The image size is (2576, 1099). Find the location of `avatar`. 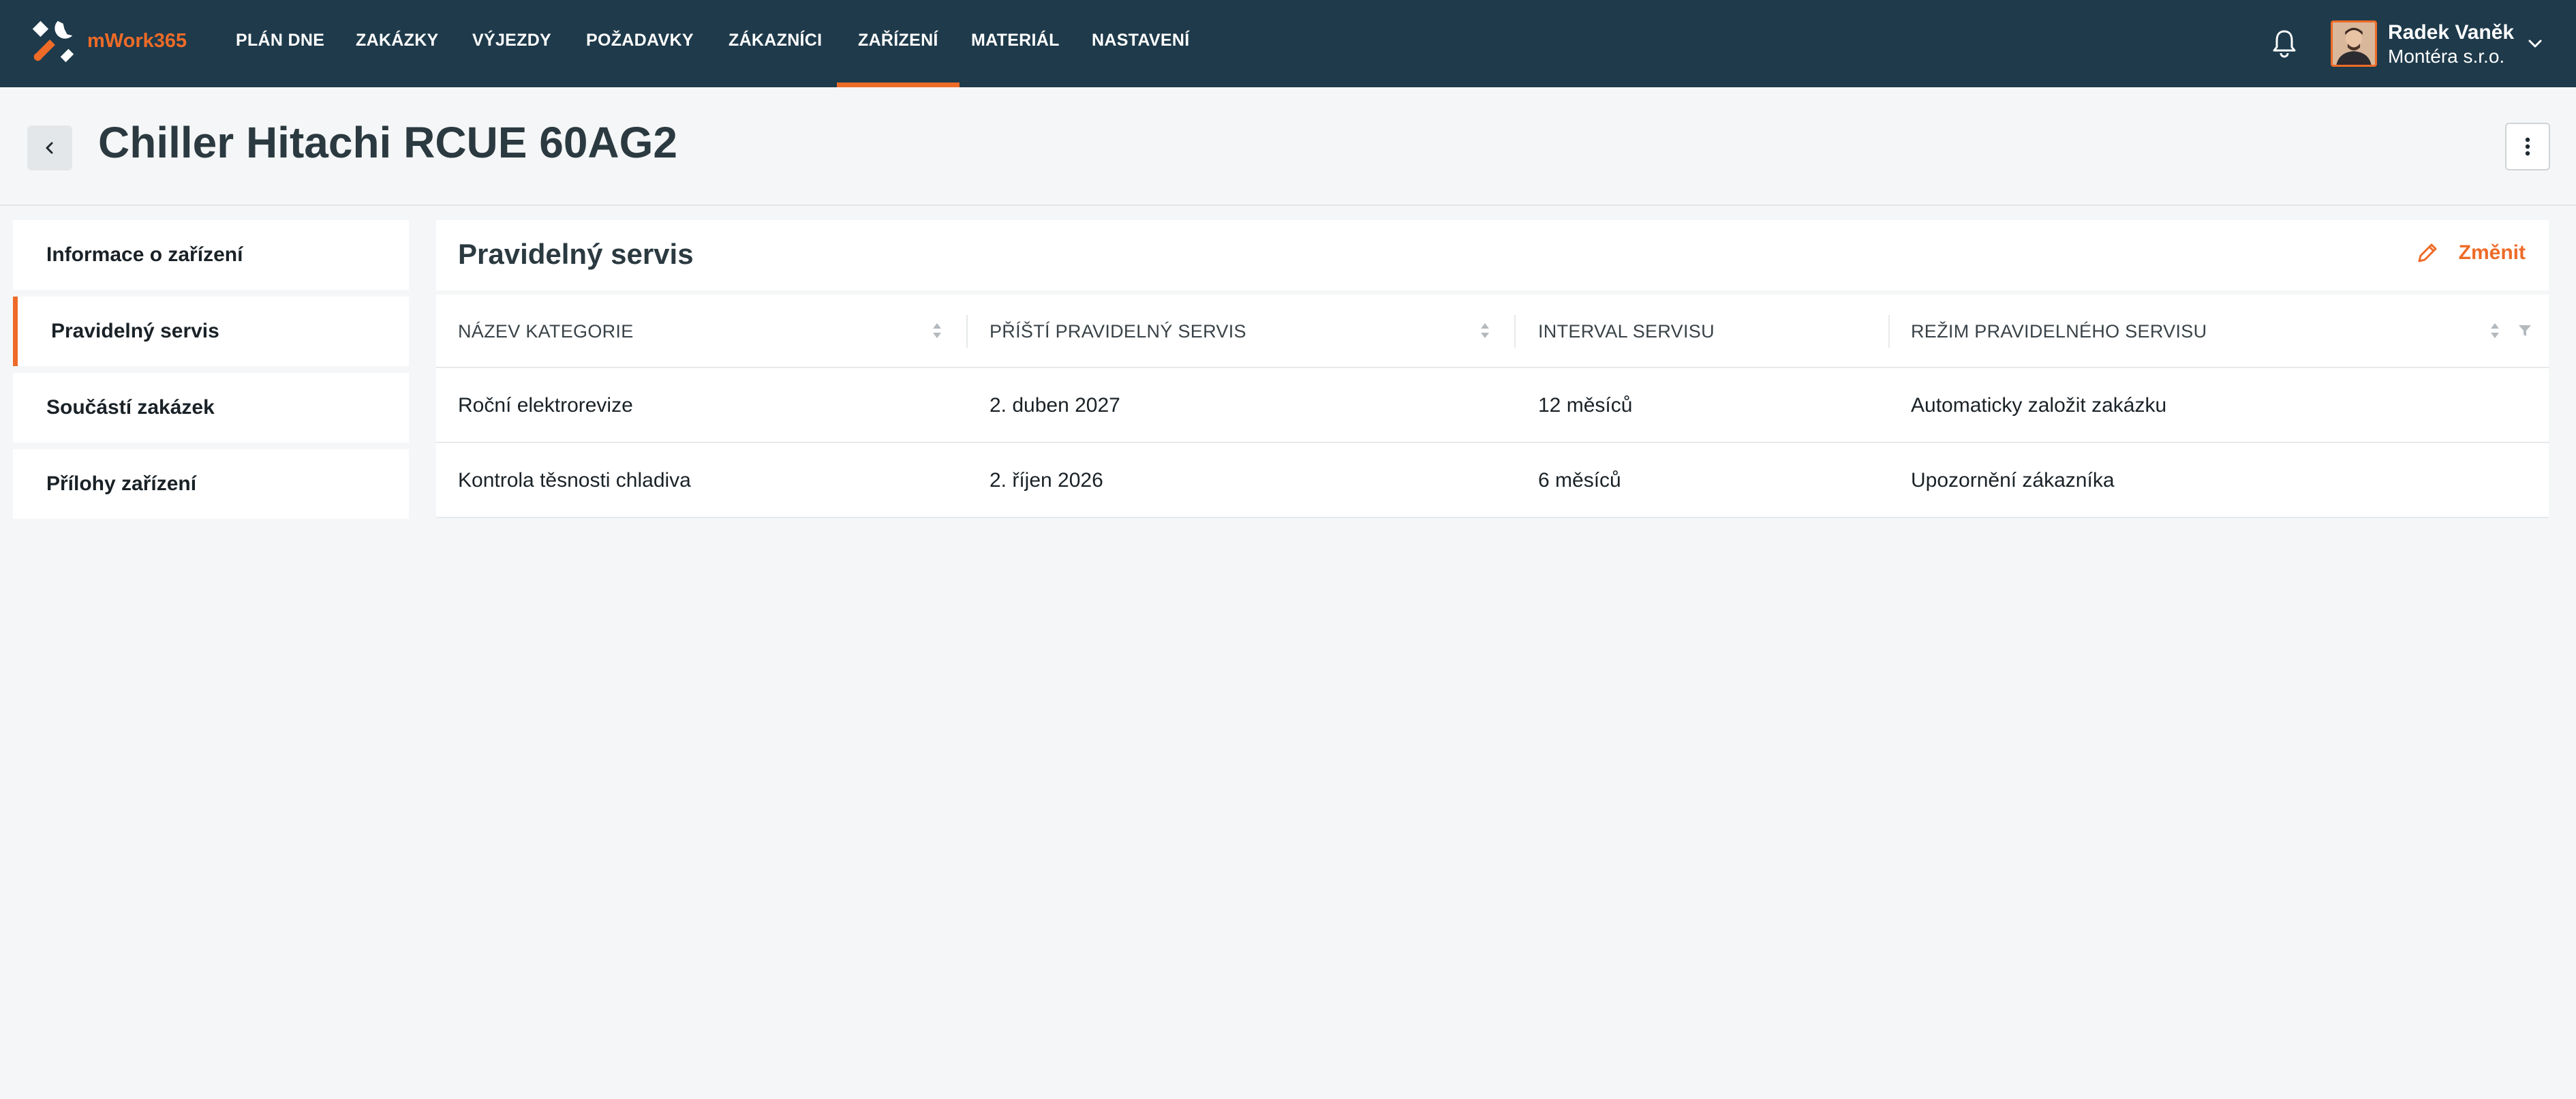

avatar is located at coordinates (2354, 43).